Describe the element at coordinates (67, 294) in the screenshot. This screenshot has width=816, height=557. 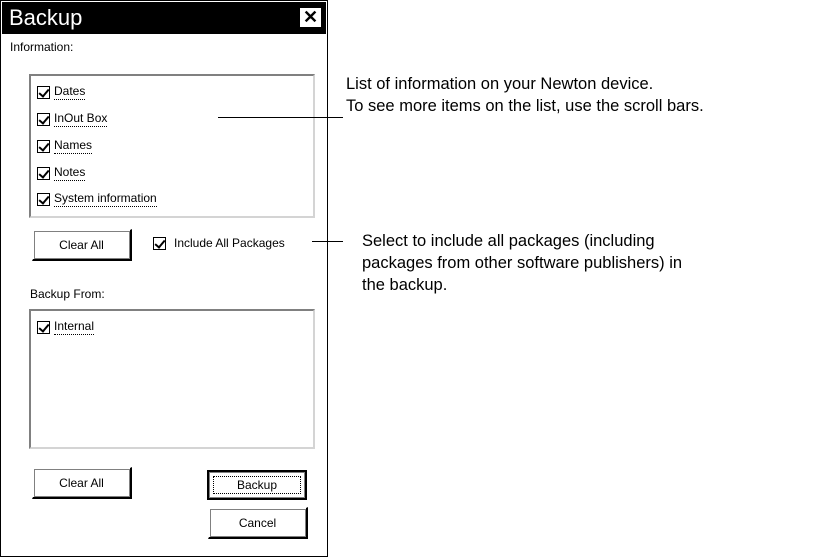
I see `backup-from-label: Backup From:` at that location.